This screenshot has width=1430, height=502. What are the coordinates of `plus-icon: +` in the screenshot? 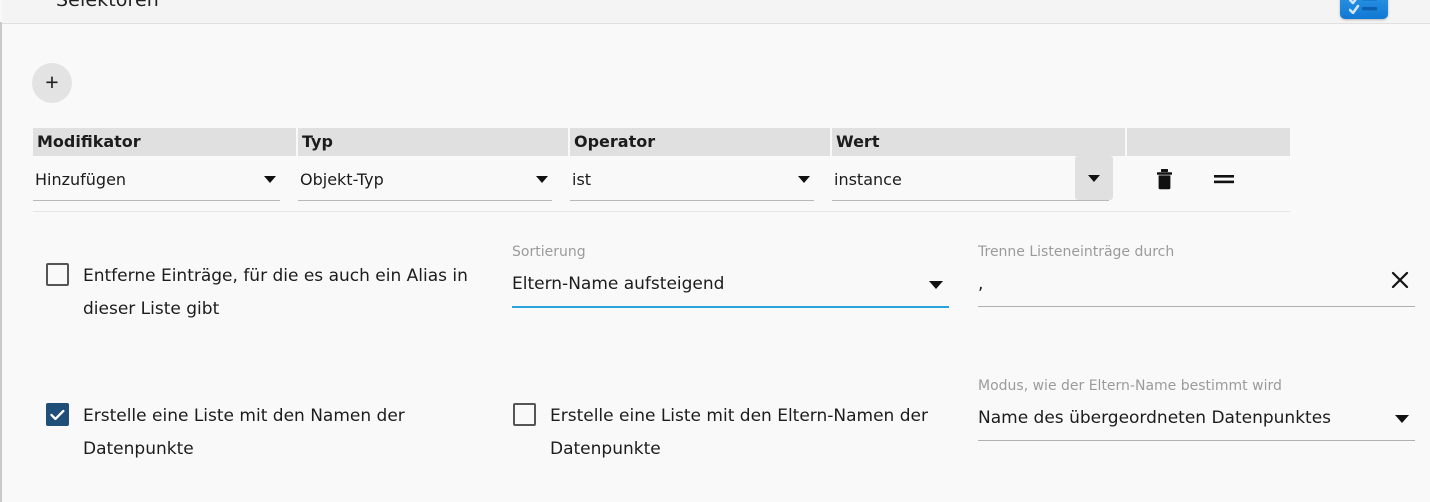 It's located at (52, 81).